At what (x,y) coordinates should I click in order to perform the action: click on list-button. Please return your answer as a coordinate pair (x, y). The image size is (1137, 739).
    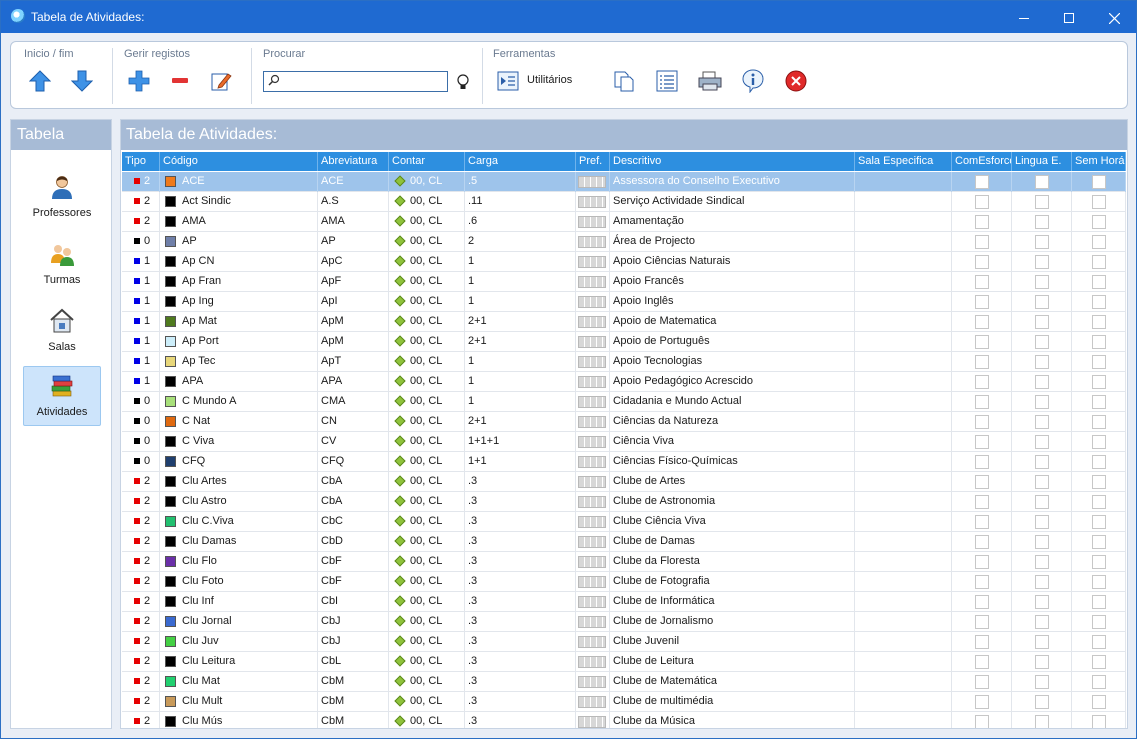
    Looking at the image, I should click on (667, 81).